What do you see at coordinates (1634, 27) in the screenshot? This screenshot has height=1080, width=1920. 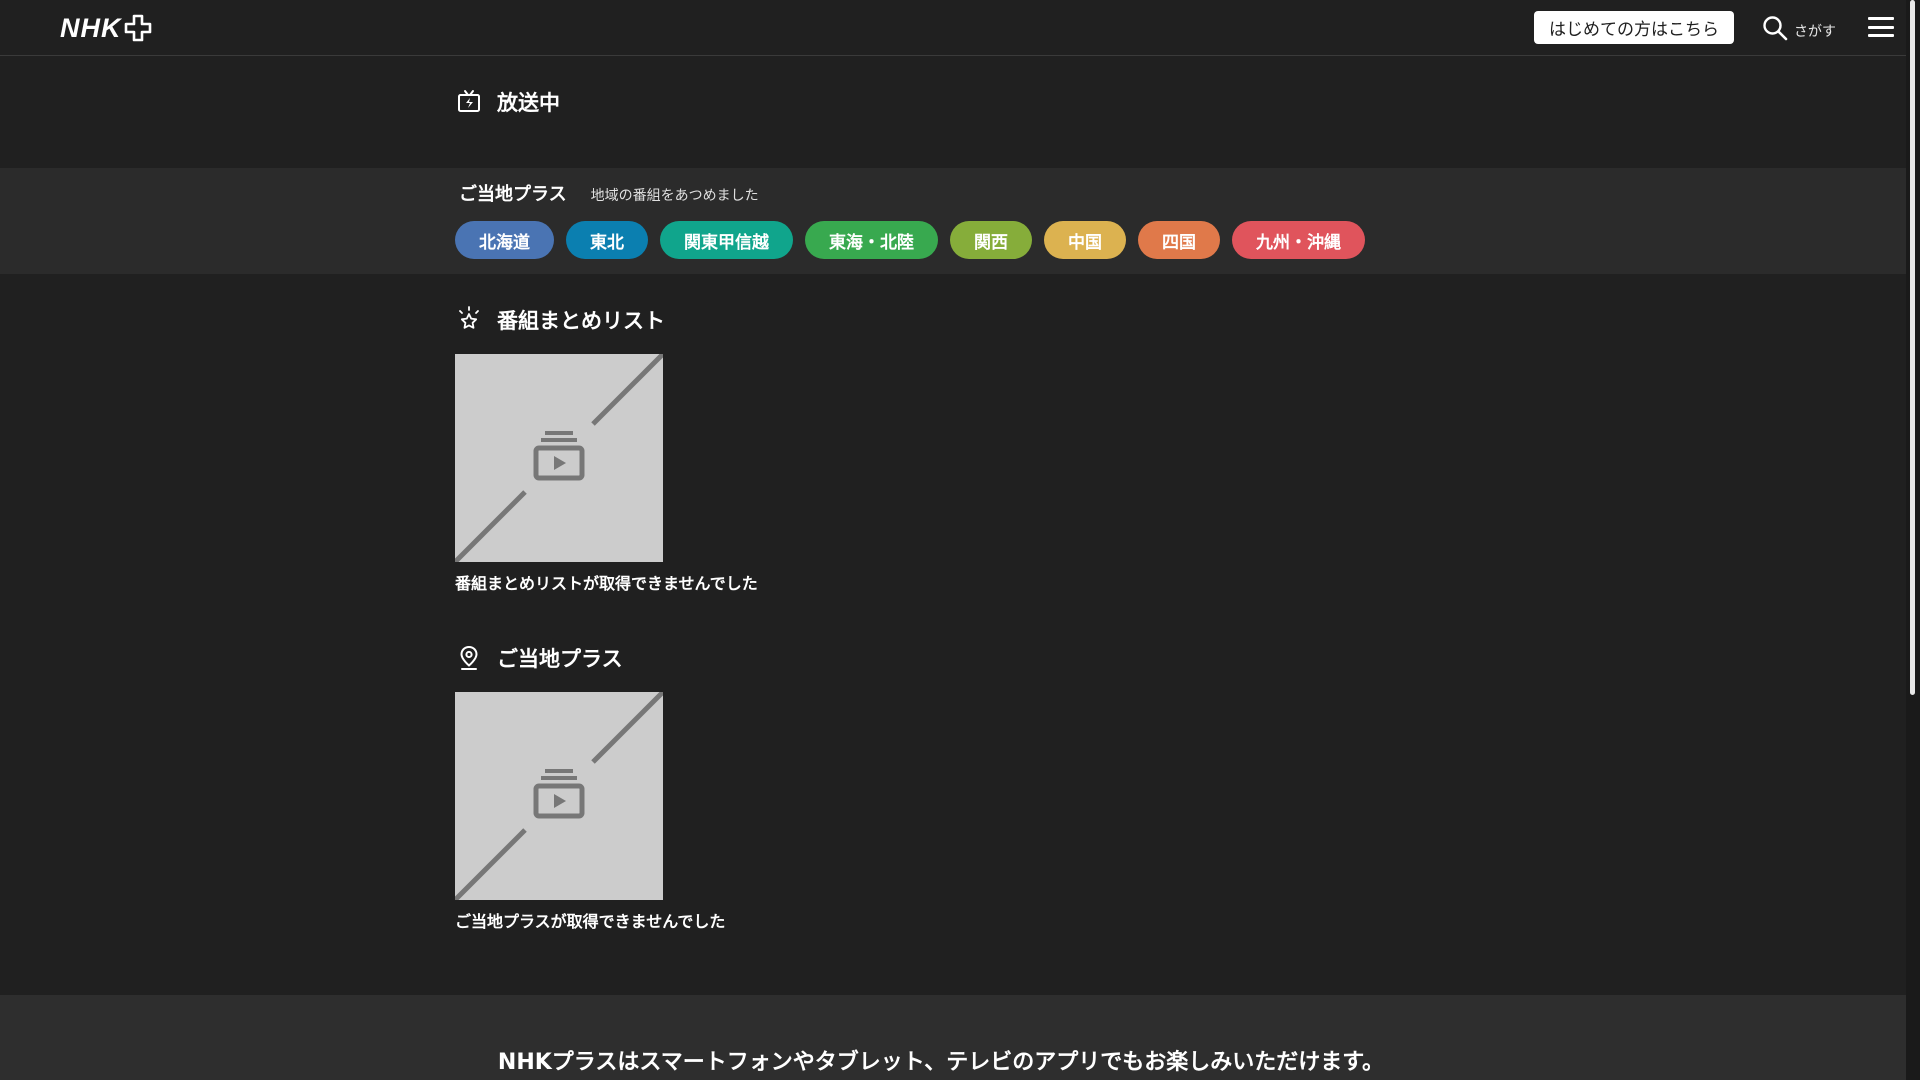 I see `first-time-guide-button: はじめての方はこちら` at bounding box center [1634, 27].